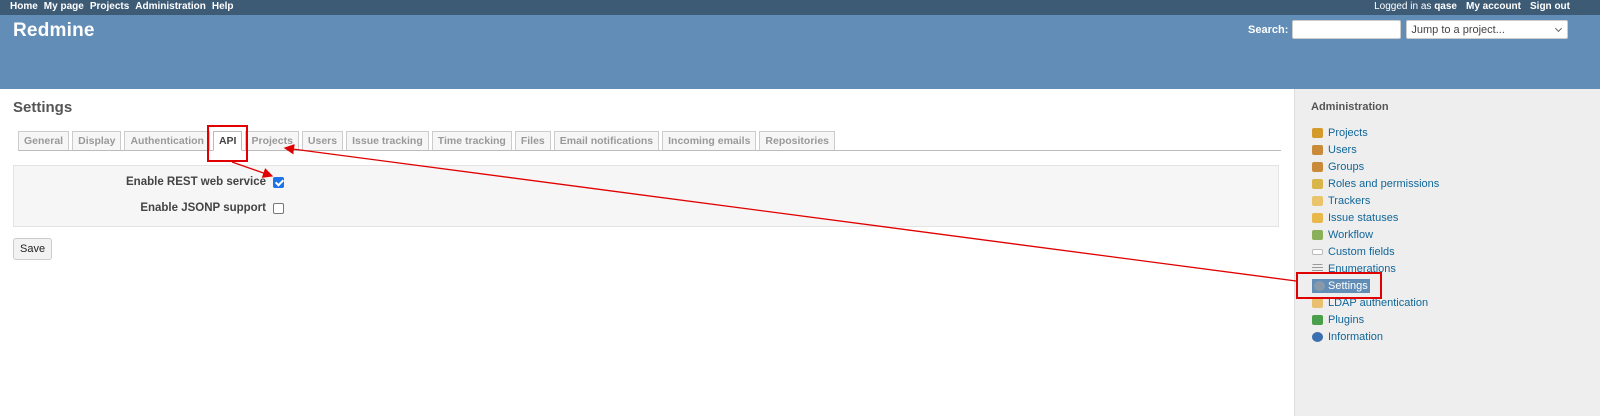  What do you see at coordinates (43, 107) in the screenshot?
I see `page-title: Settings` at bounding box center [43, 107].